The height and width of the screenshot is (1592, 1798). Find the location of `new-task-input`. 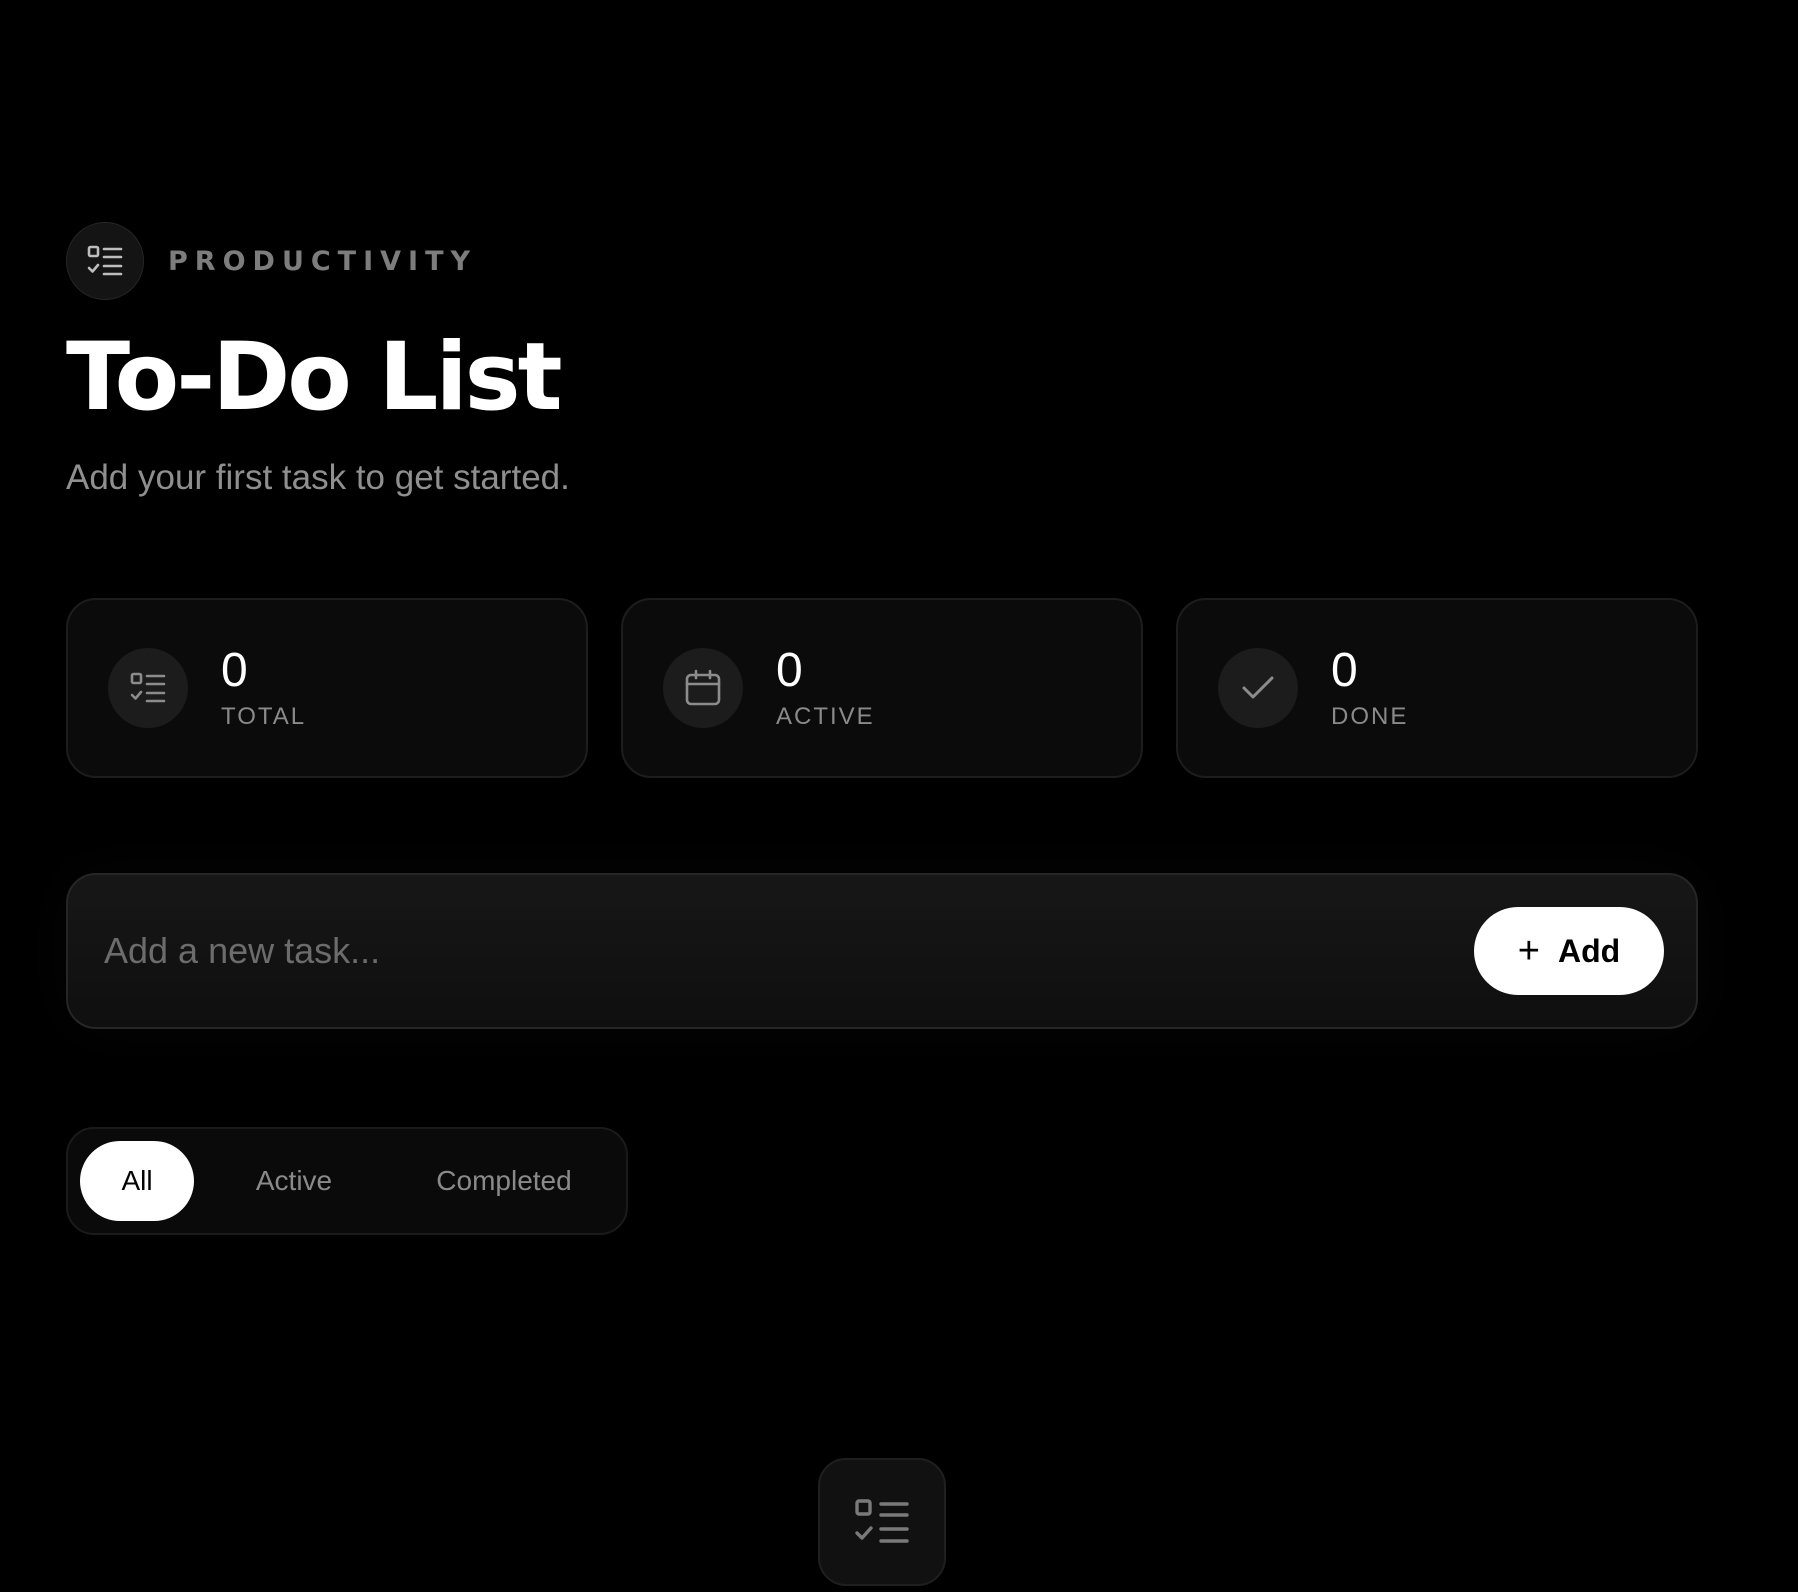

new-task-input is located at coordinates (788, 951).